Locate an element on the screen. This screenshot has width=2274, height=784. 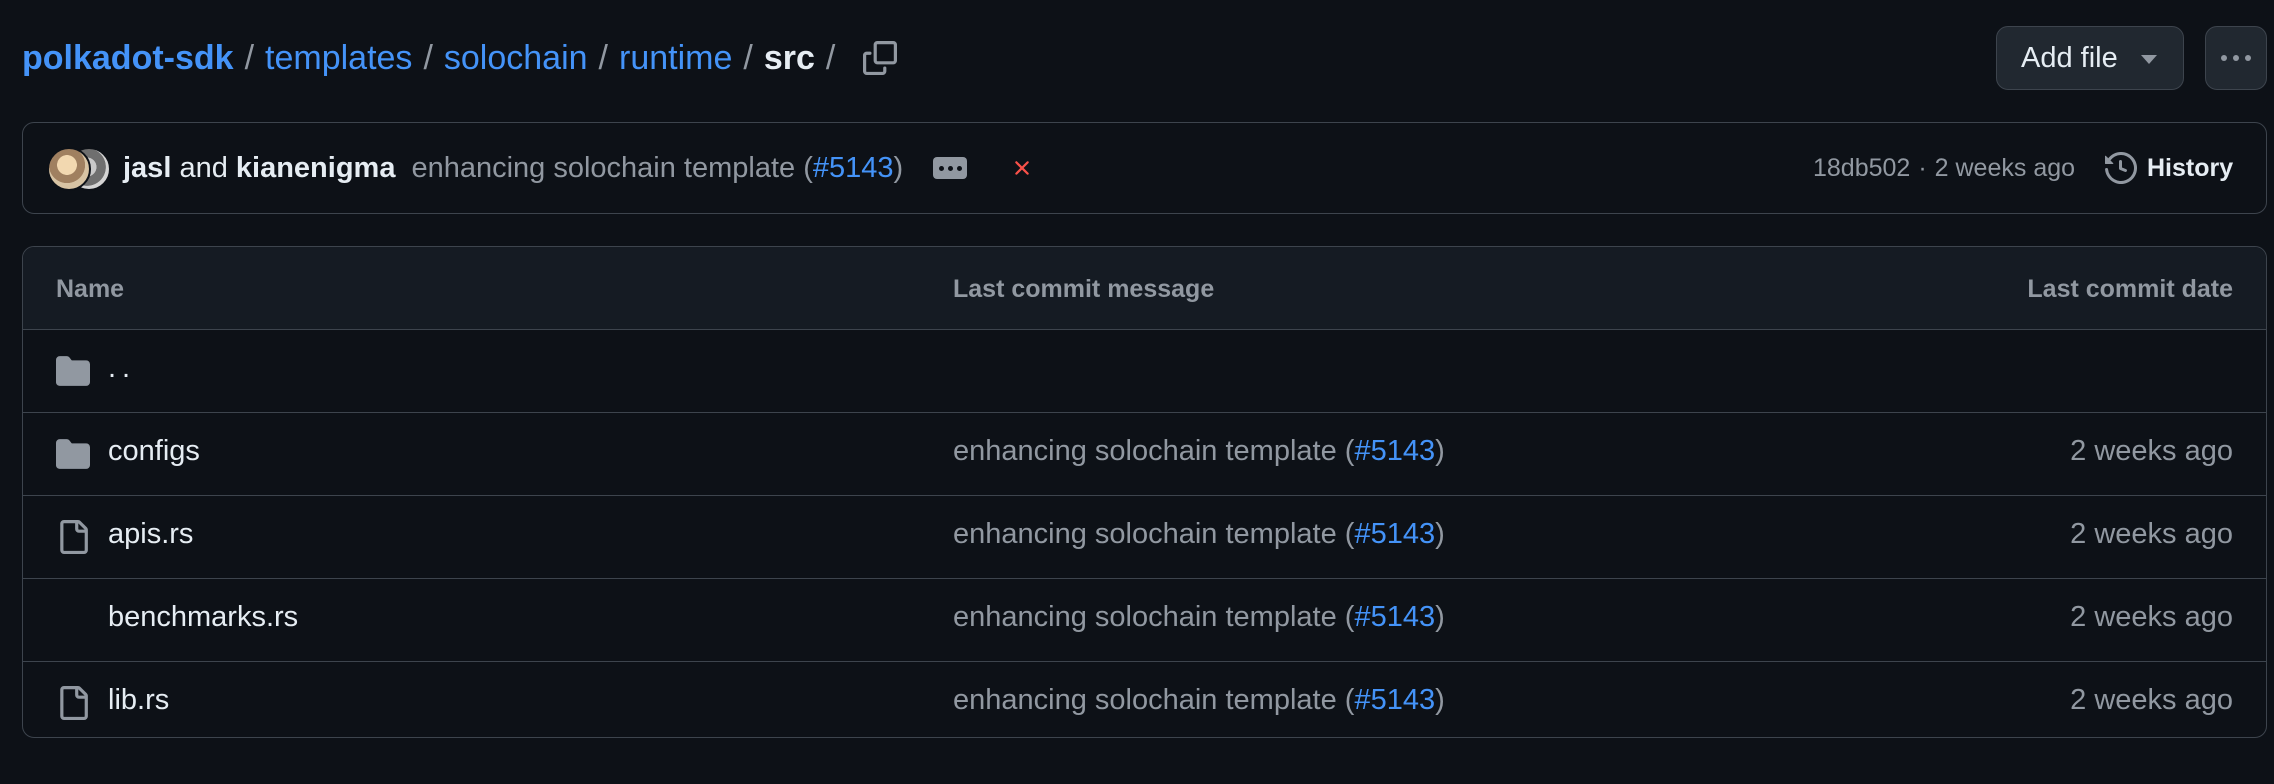
header-name: Name is located at coordinates (90, 289).